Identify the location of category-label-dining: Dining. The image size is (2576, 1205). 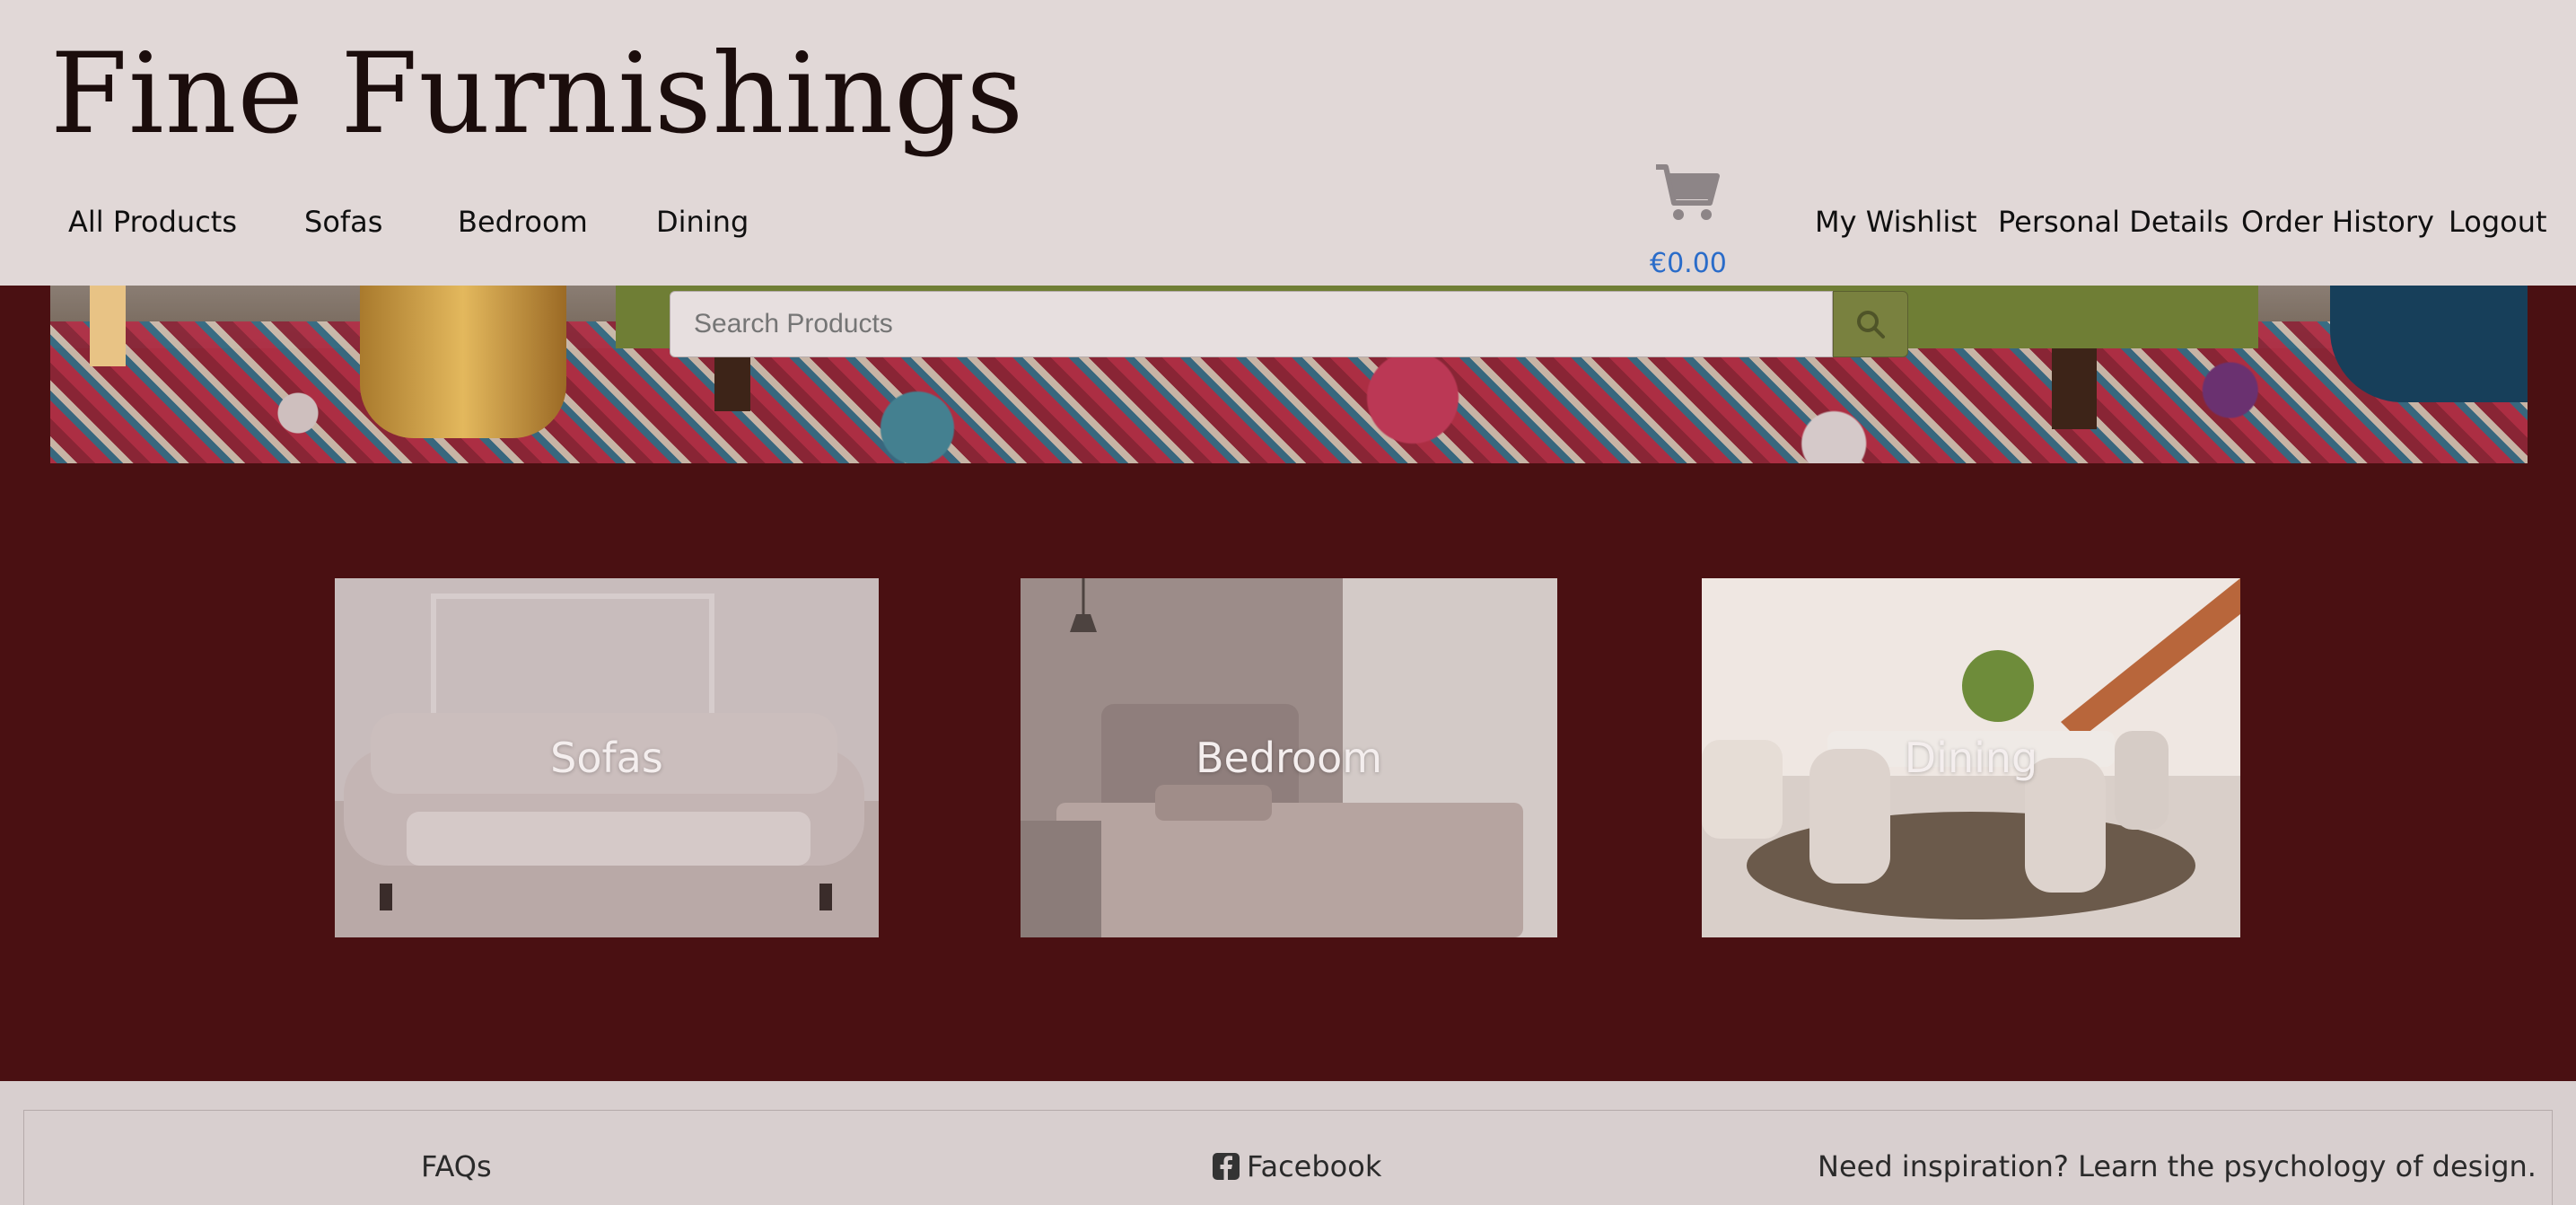
(1971, 758).